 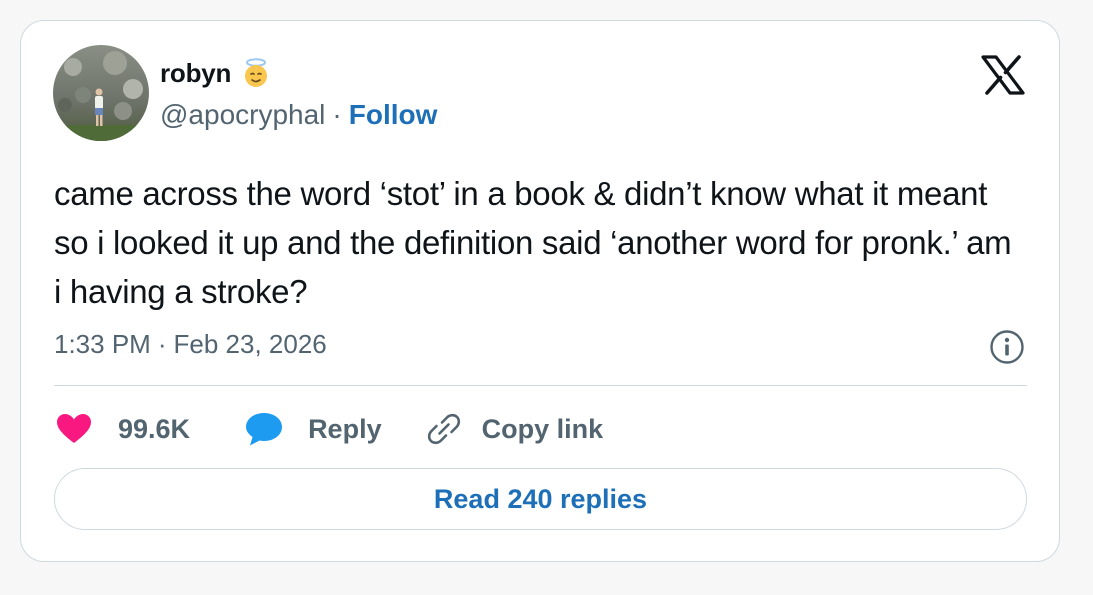 I want to click on author-name: robyn, so click(x=195, y=73).